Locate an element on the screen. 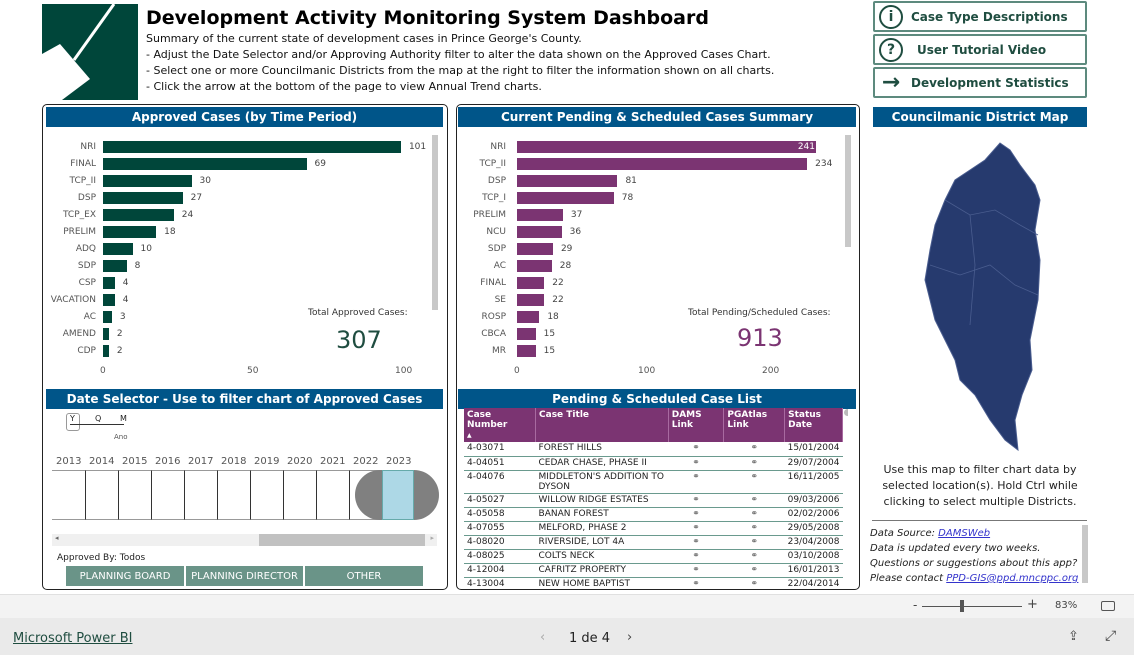  damsweb-link: DAMSWeb is located at coordinates (964, 533).